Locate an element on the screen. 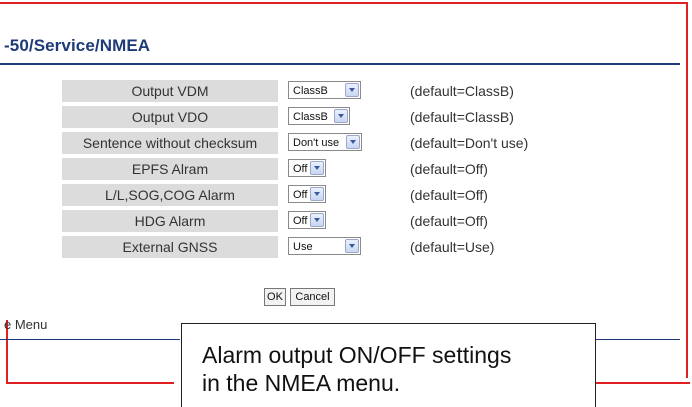 The width and height of the screenshot is (692, 407). default-value: (default=Use) is located at coordinates (452, 247).